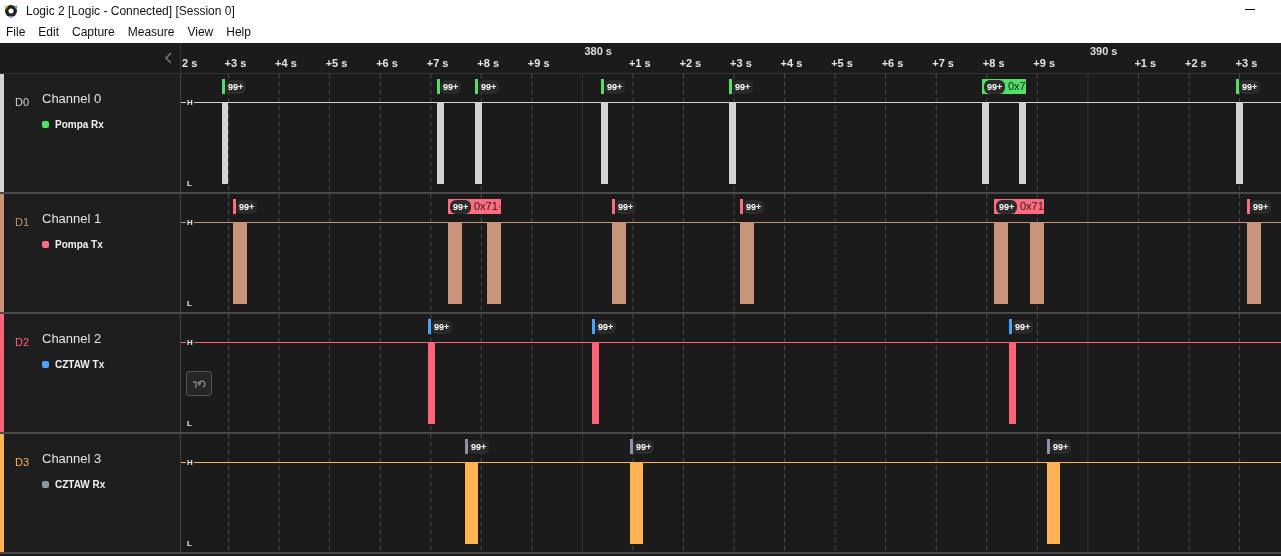 This screenshot has height=556, width=1281. I want to click on analyzer-name: CZTAW Tx, so click(80, 364).